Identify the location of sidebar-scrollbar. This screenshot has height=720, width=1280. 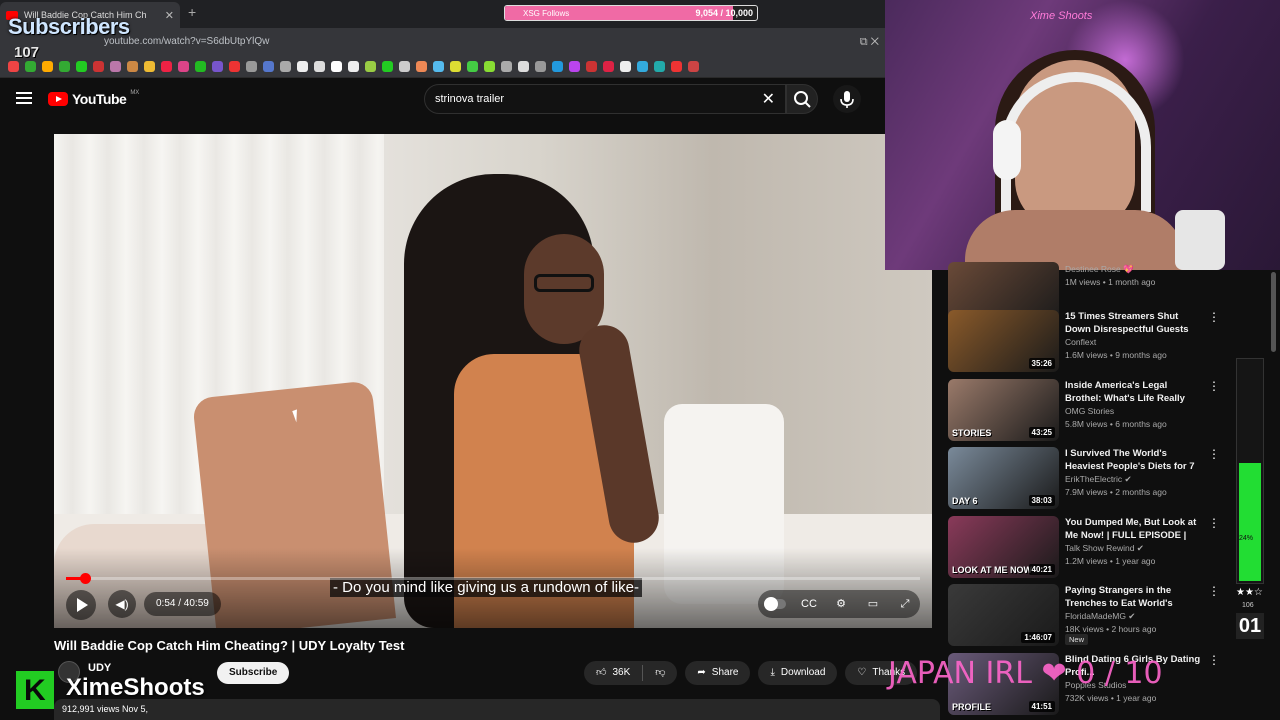
(1274, 495).